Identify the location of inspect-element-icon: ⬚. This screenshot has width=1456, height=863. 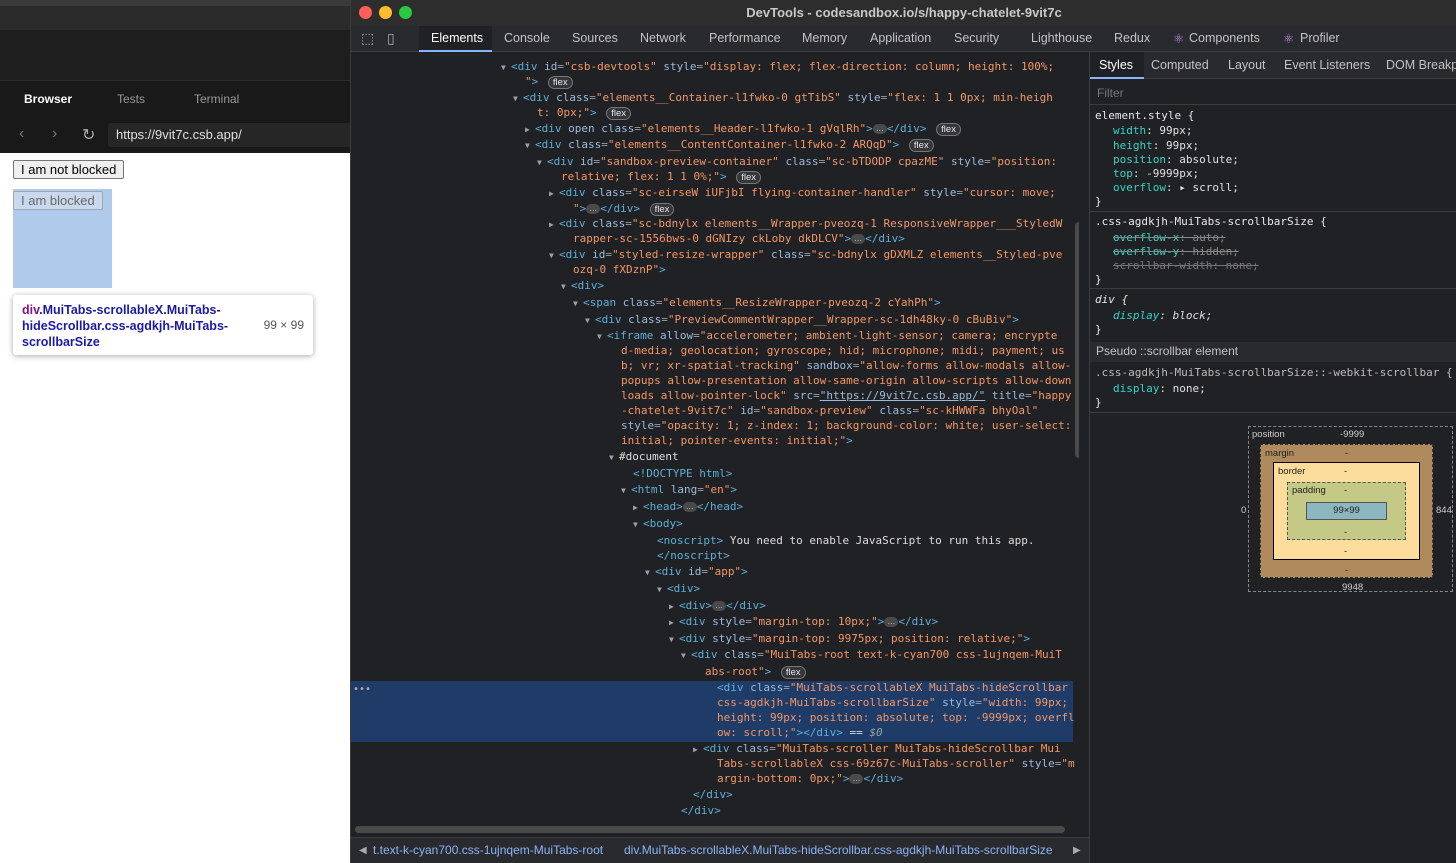
(367, 38).